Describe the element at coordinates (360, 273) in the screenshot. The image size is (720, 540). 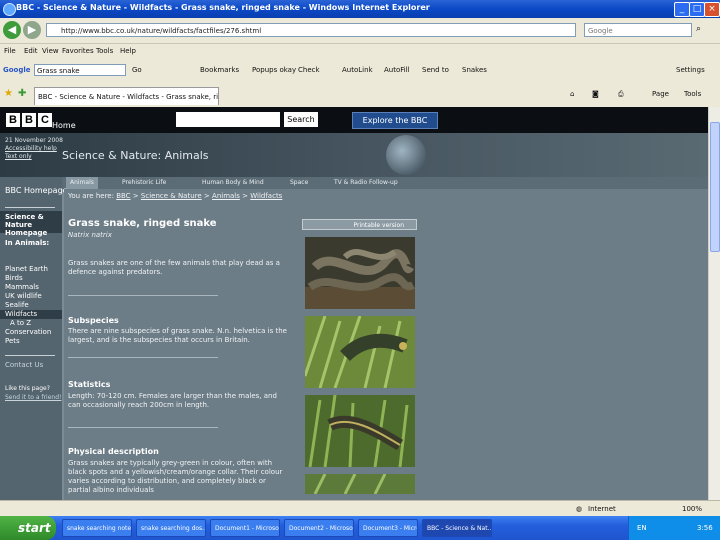
I see `snake-coiled-photo` at that location.